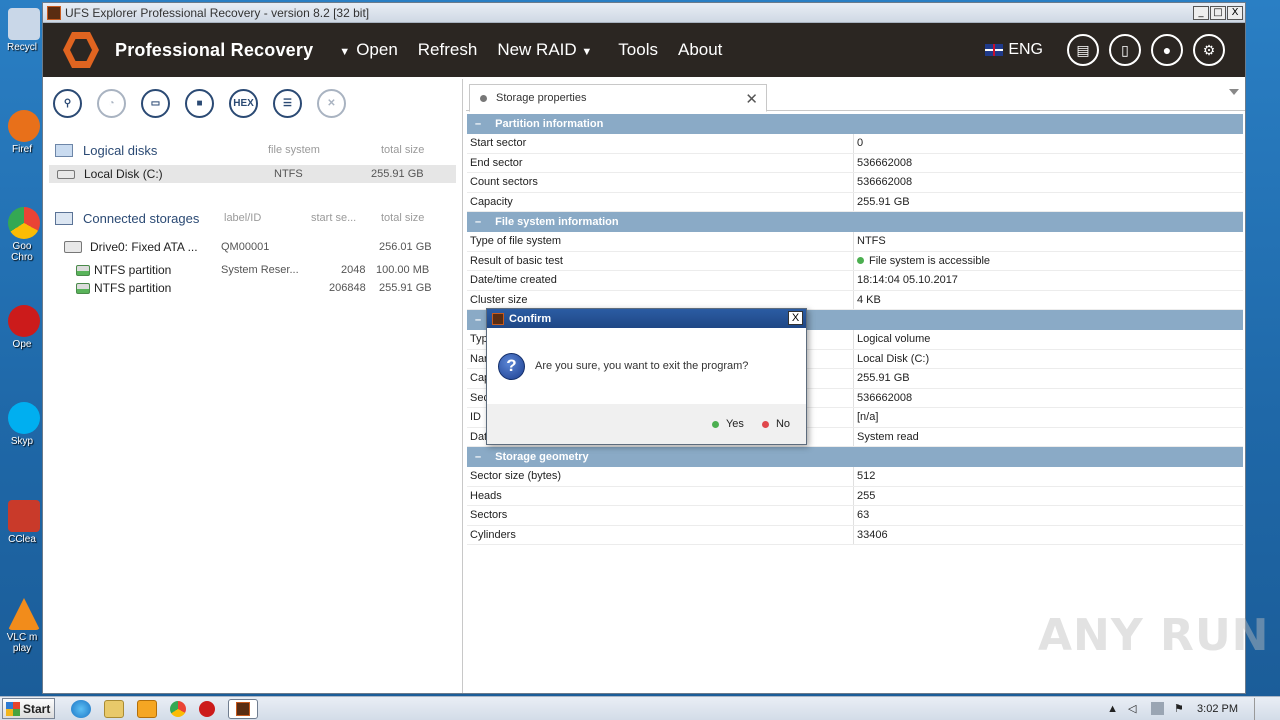 This screenshot has height=720, width=1280. I want to click on close-icon: ✕, so click(331, 103).